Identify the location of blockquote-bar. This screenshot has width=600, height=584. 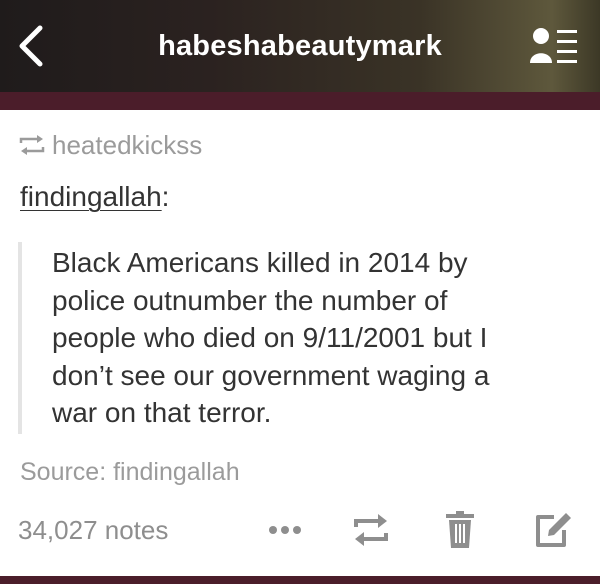
(20, 338).